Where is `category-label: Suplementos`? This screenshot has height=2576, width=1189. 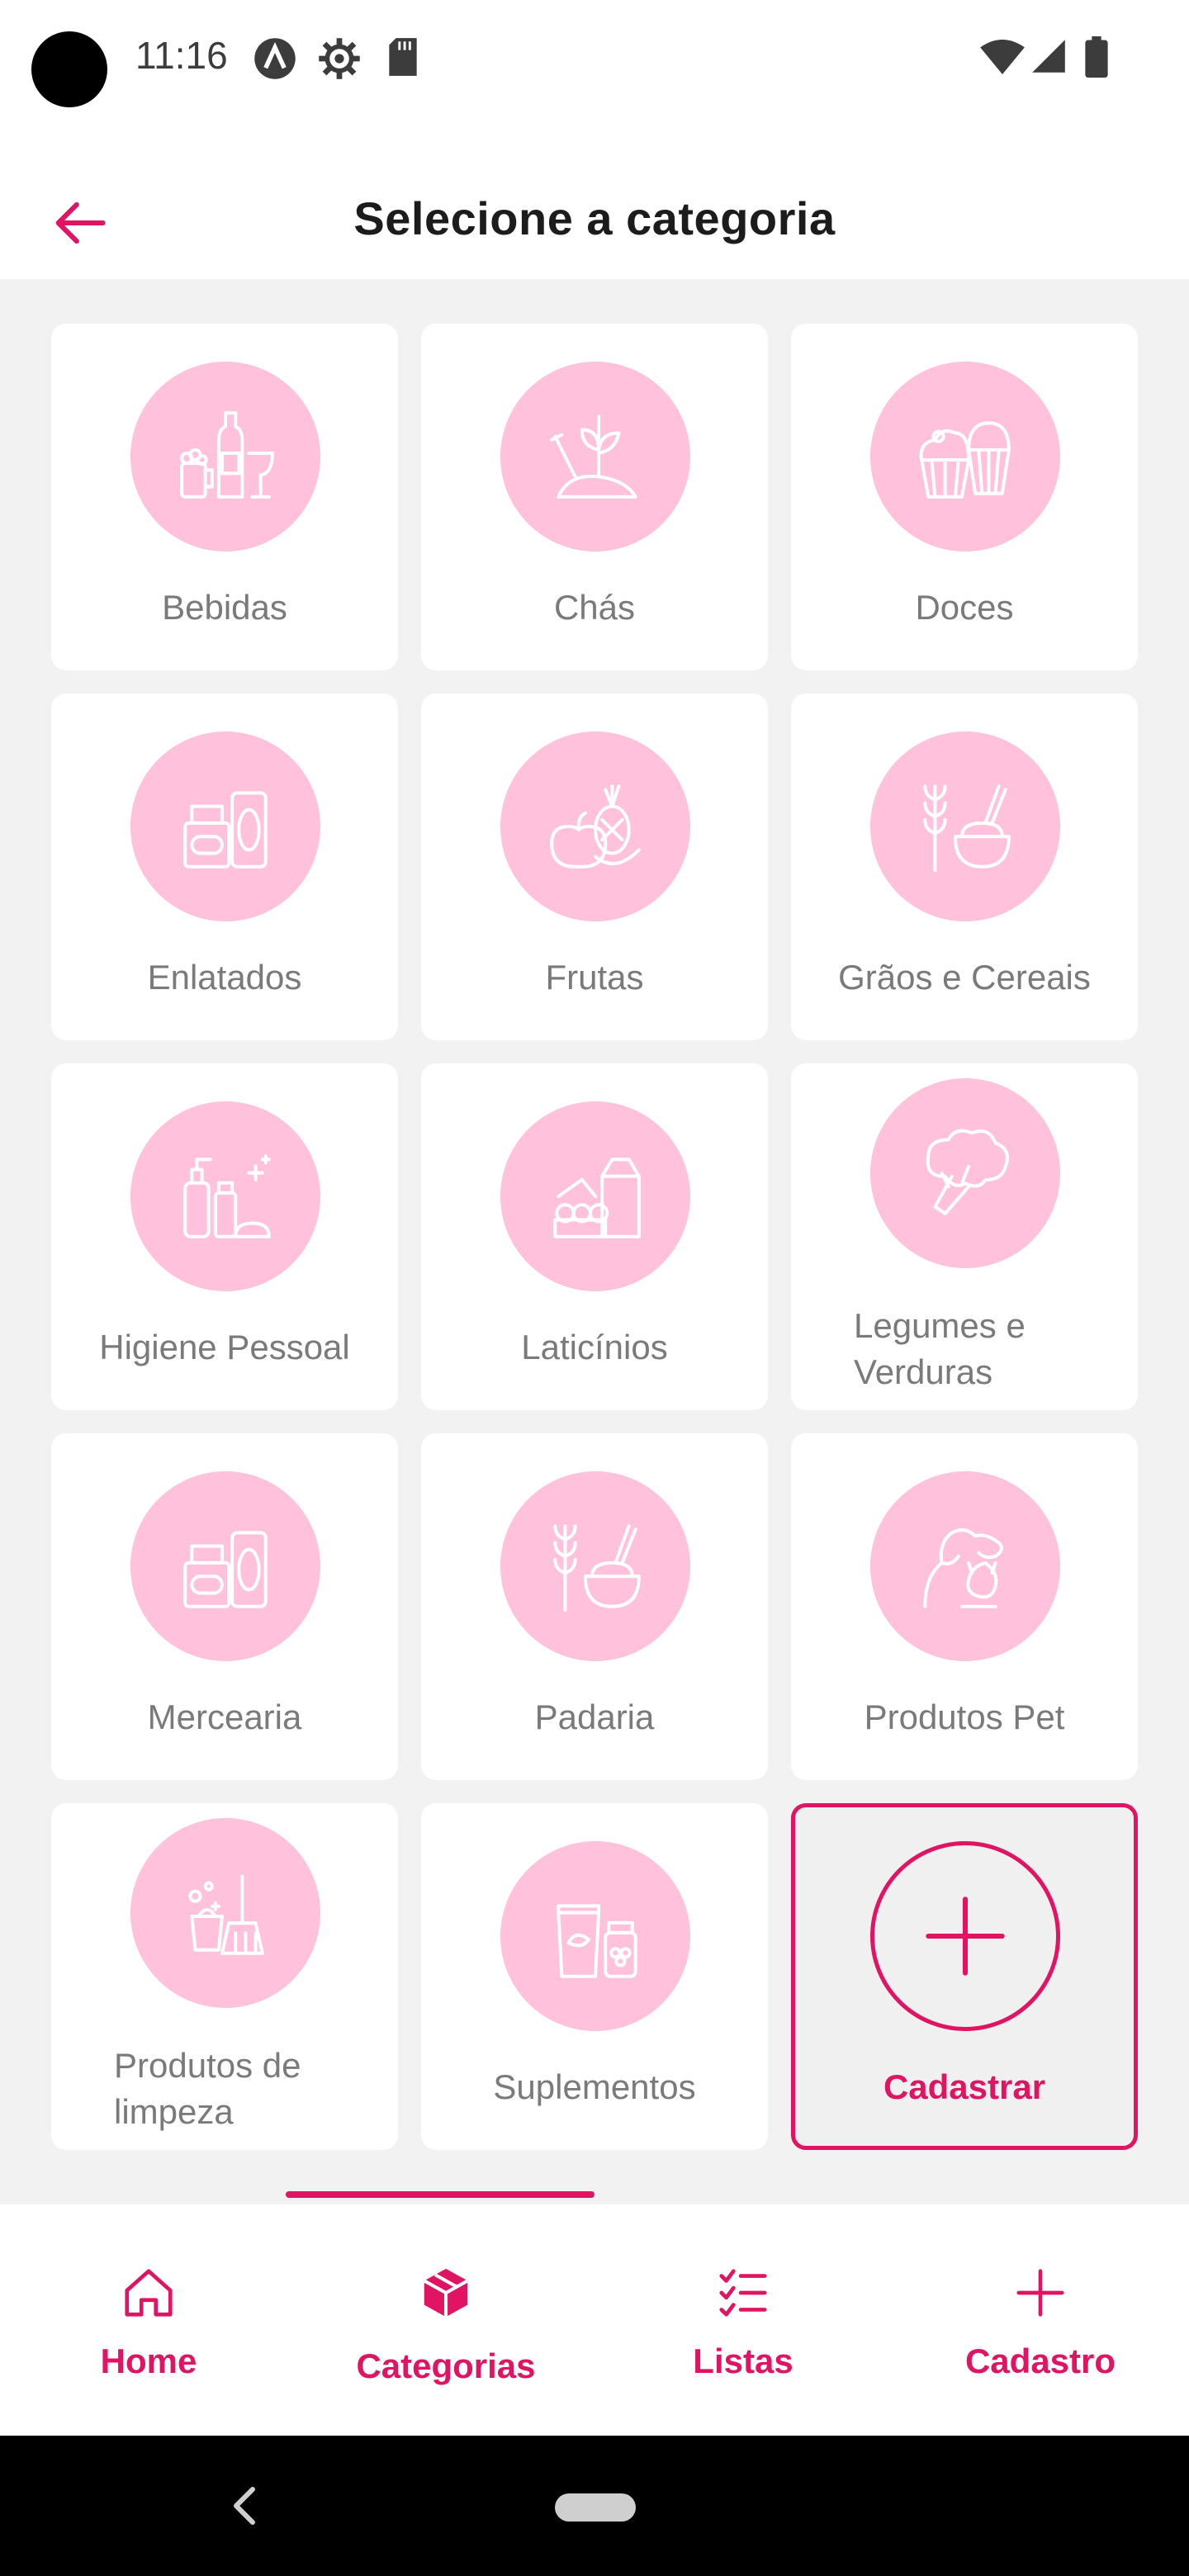
category-label: Suplementos is located at coordinates (594, 2086).